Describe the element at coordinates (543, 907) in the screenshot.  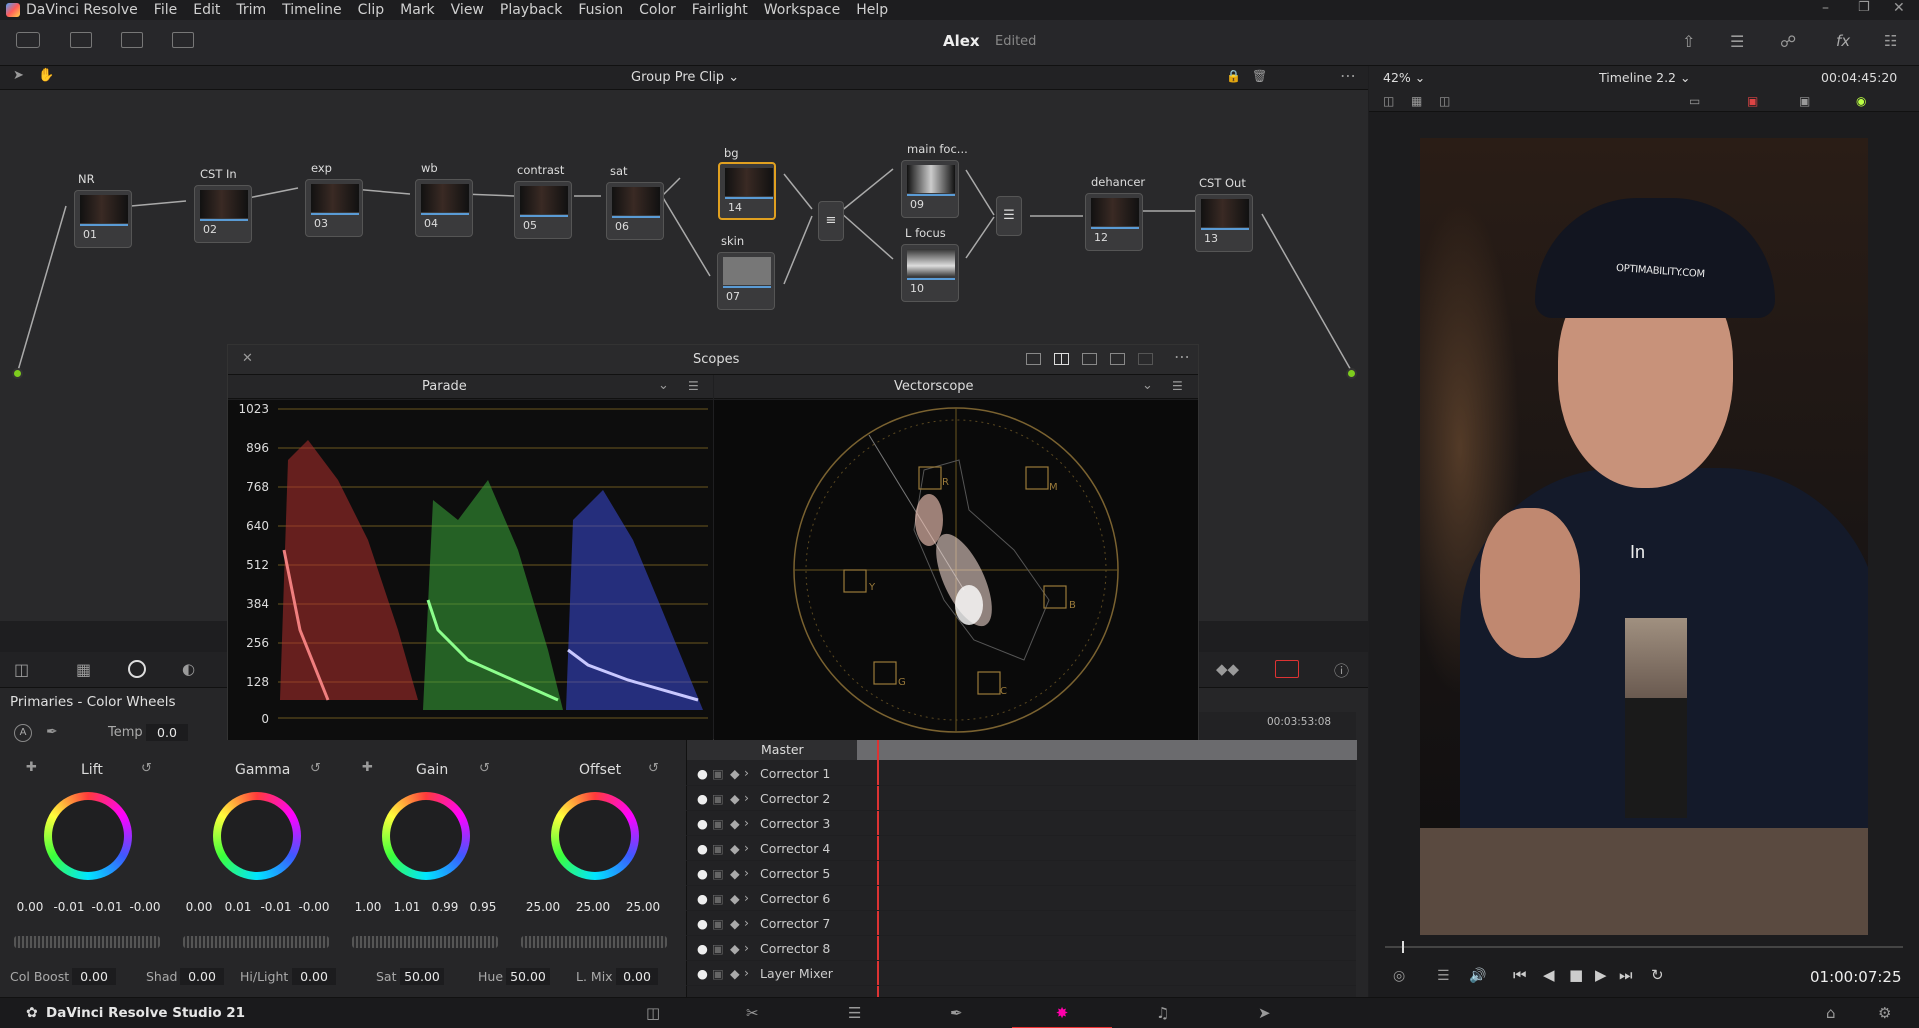
I see `offset-r: 25.00` at that location.